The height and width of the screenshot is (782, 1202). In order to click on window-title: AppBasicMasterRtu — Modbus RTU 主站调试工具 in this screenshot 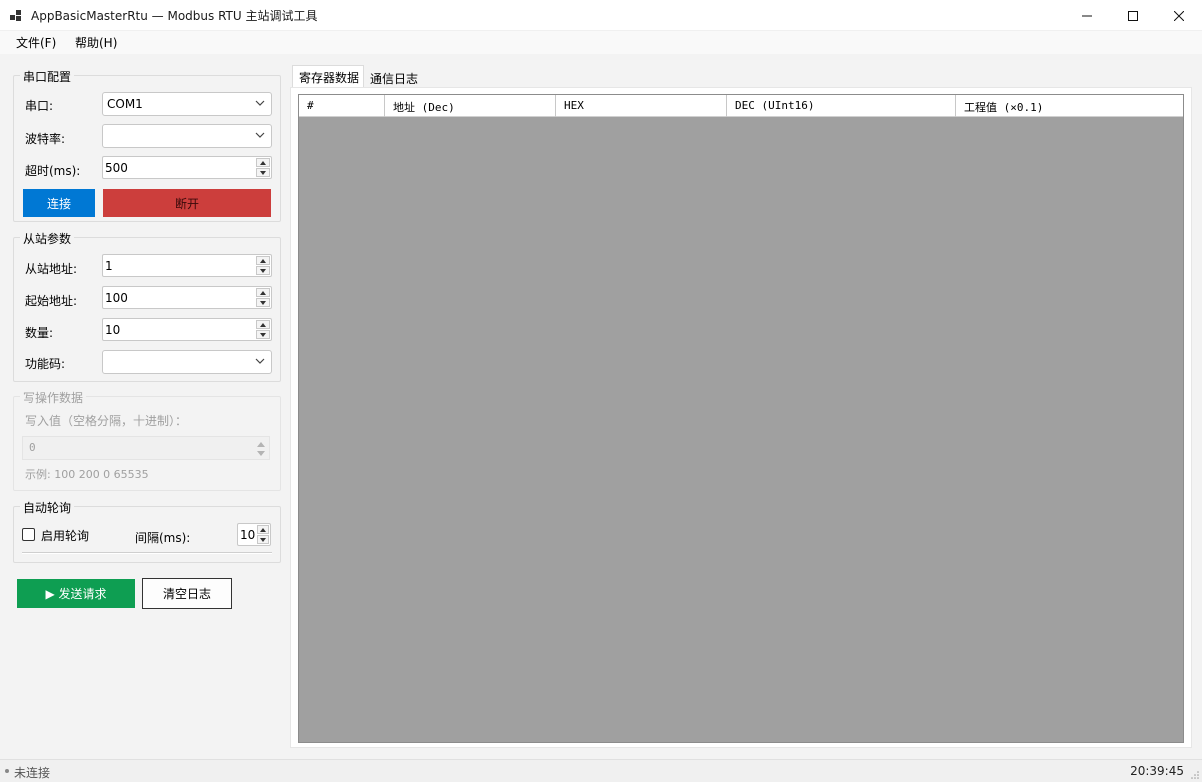, I will do `click(174, 16)`.